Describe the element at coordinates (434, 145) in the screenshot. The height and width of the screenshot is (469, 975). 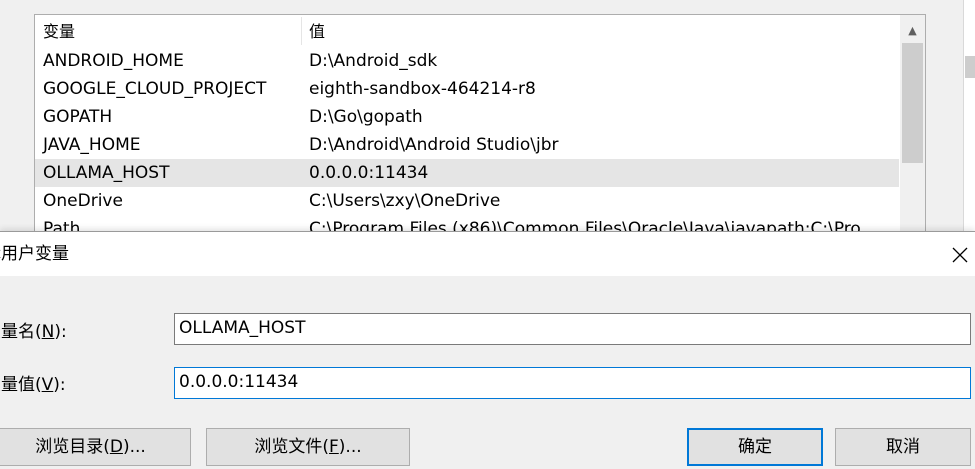
I see `variable-value-cell: D:\Android\Android Studio\jbr` at that location.